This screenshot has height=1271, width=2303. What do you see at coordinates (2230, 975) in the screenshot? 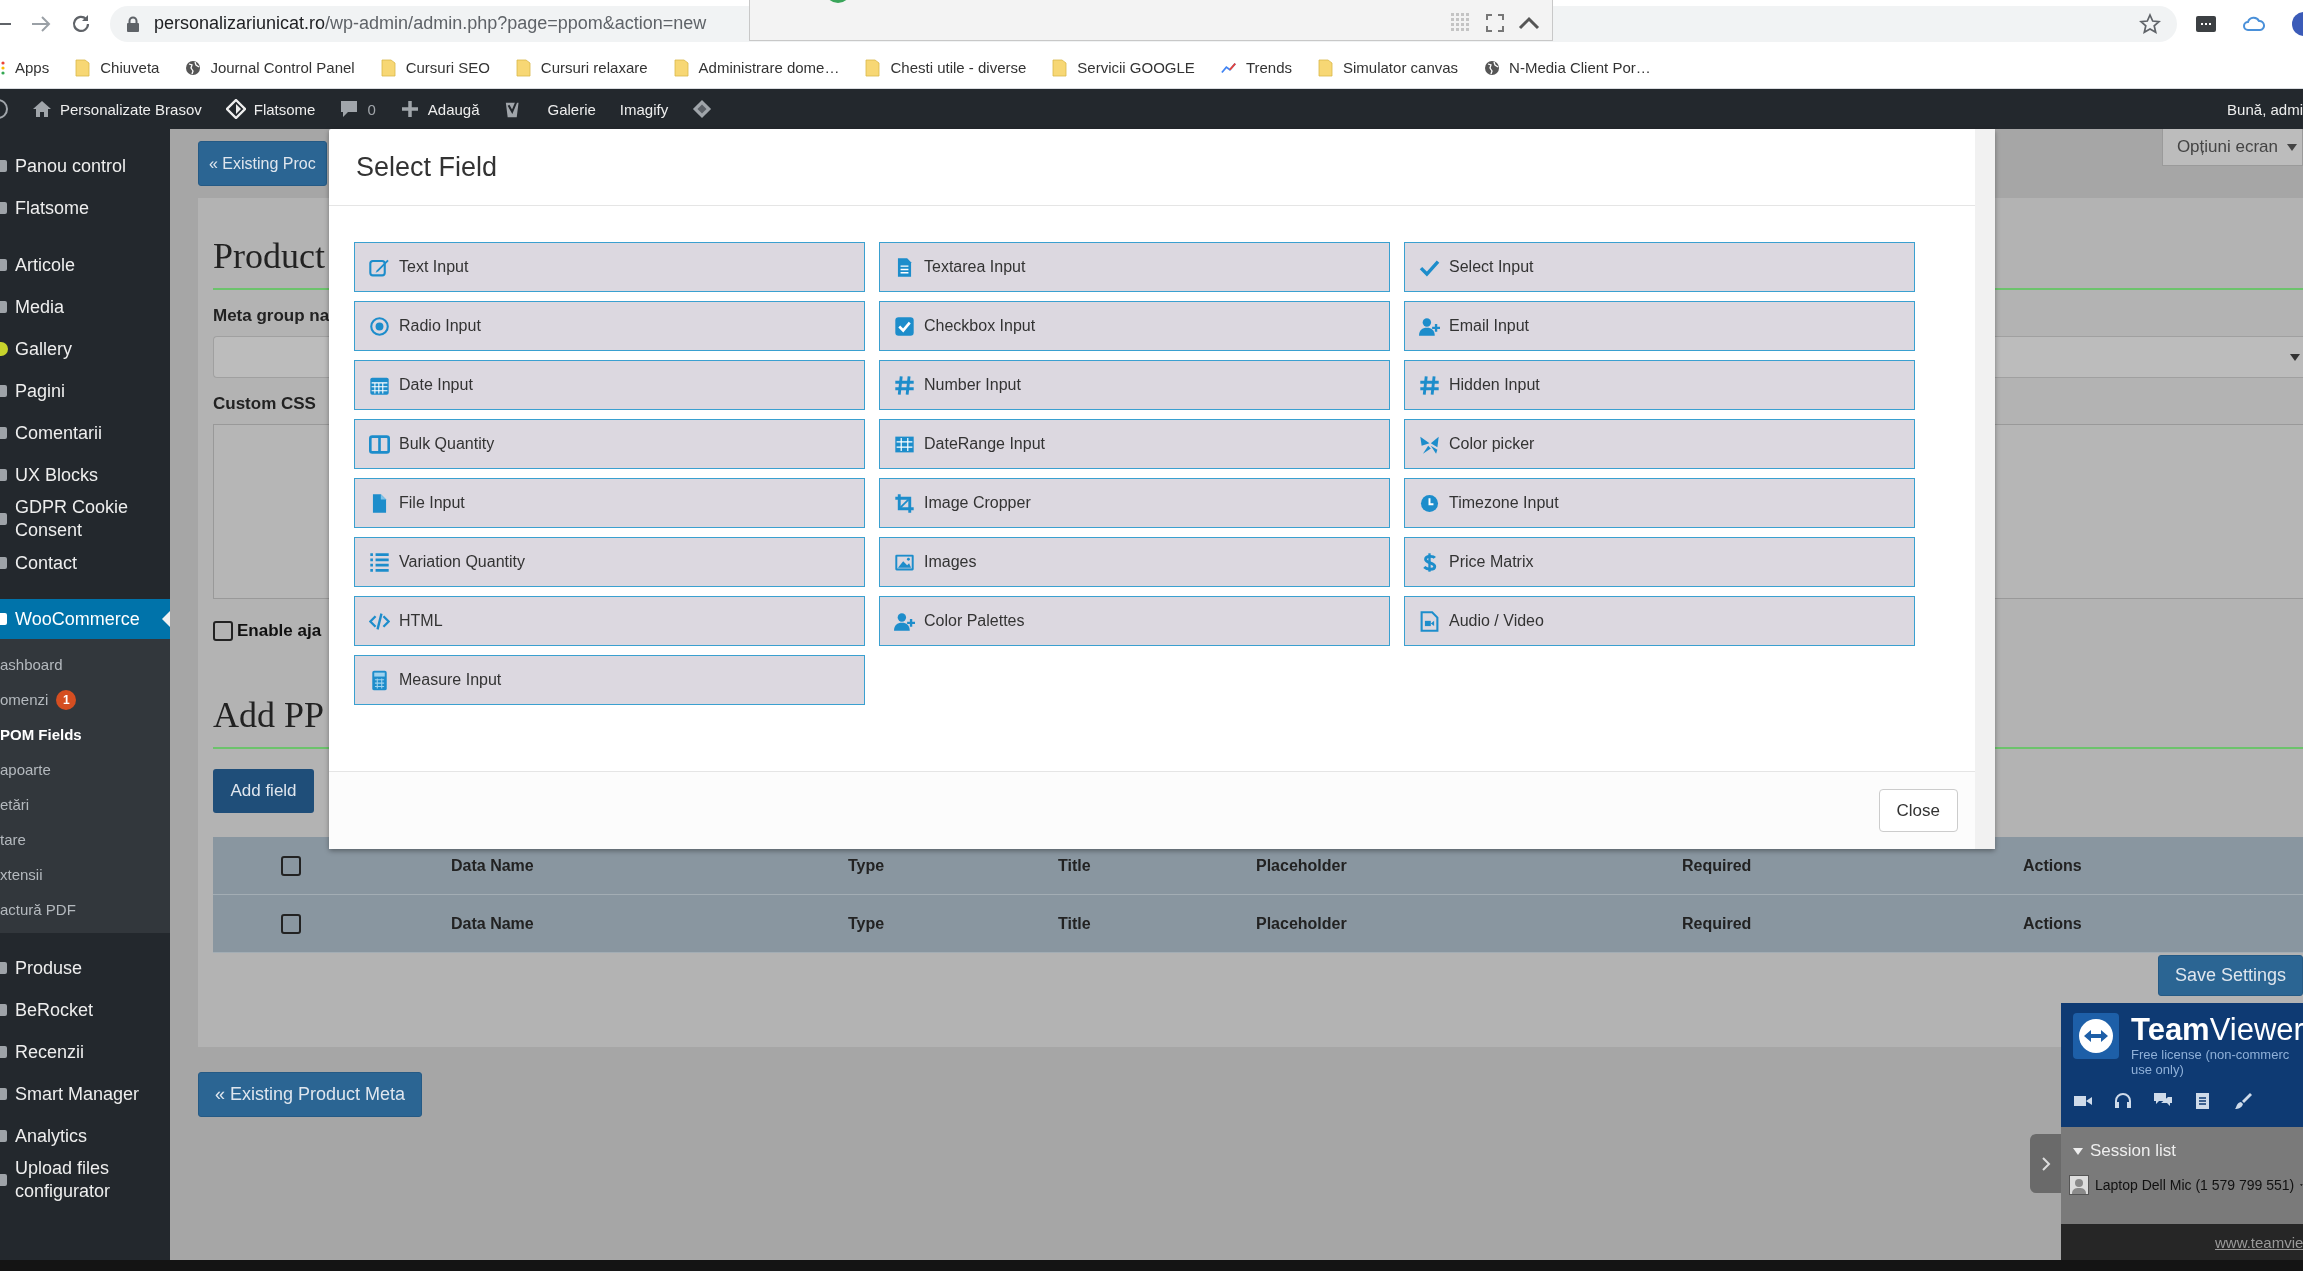
I see `save-settings-button: Save Settings` at bounding box center [2230, 975].